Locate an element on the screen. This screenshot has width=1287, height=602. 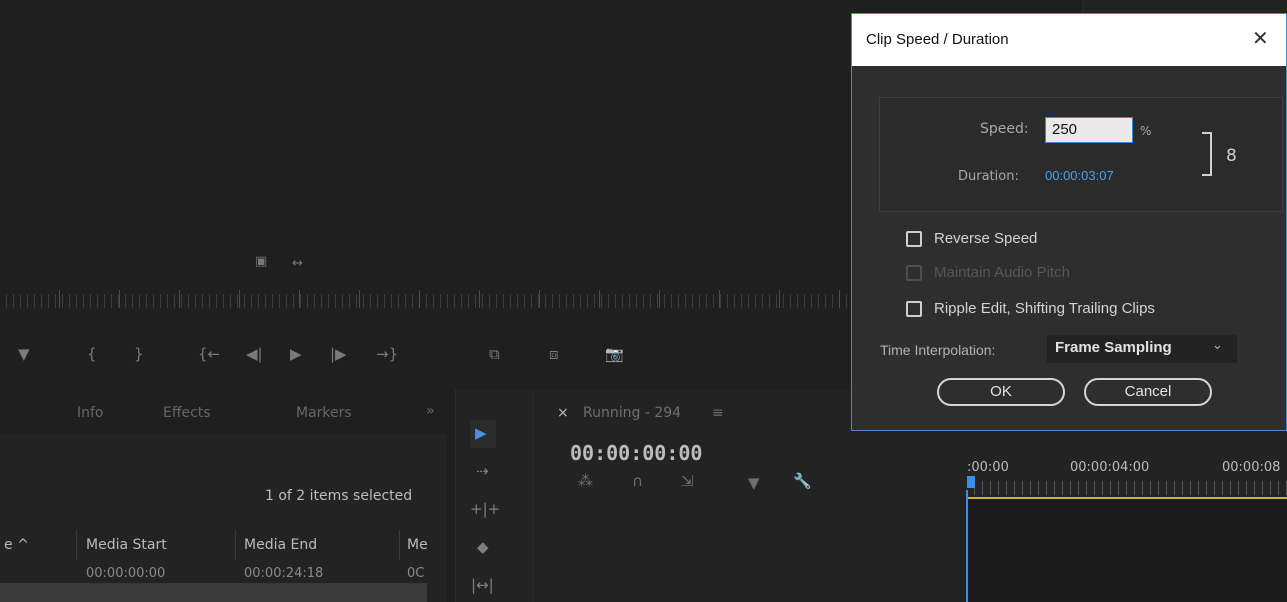
duration-value: 00:00:03:07 is located at coordinates (1079, 175).